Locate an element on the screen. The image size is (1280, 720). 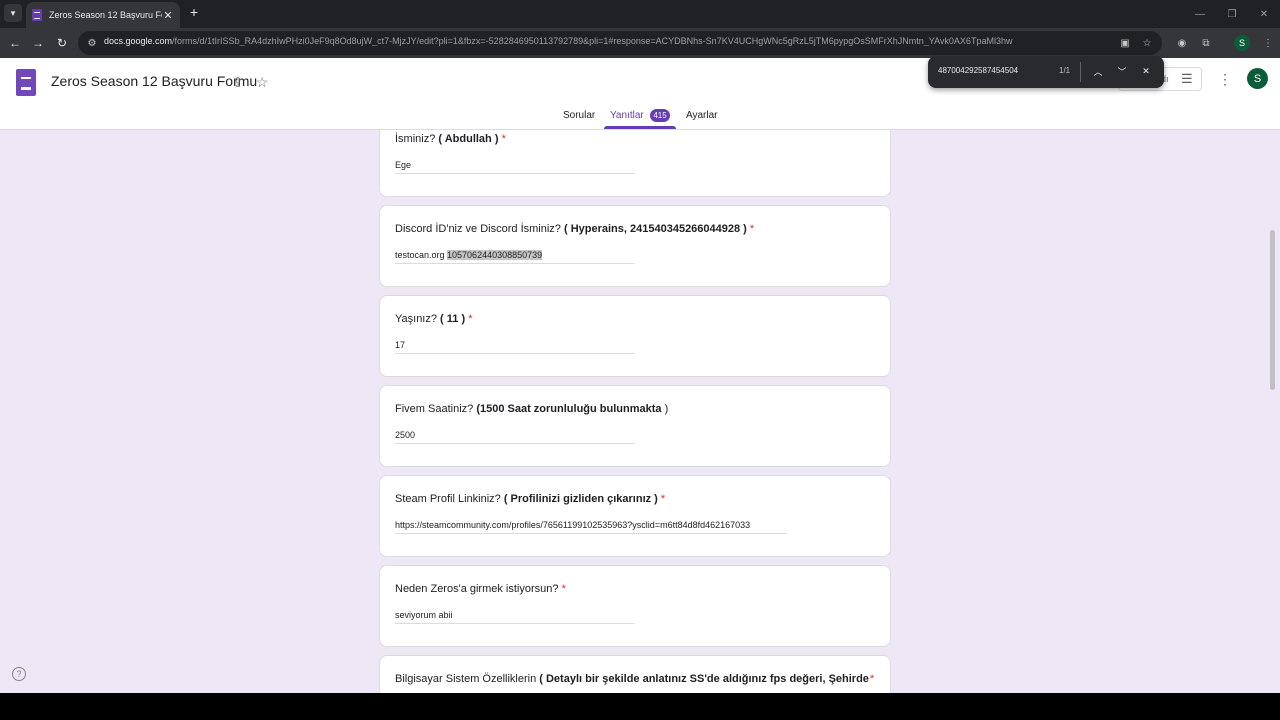
form-title: Zeros Season 12 Başvuru Formu is located at coordinates (154, 81).